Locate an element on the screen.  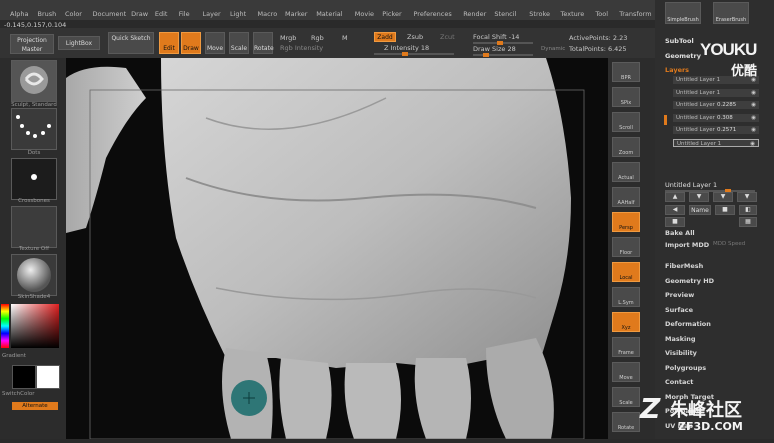
import-mdd-button: Import MDD is located at coordinates (687, 245).